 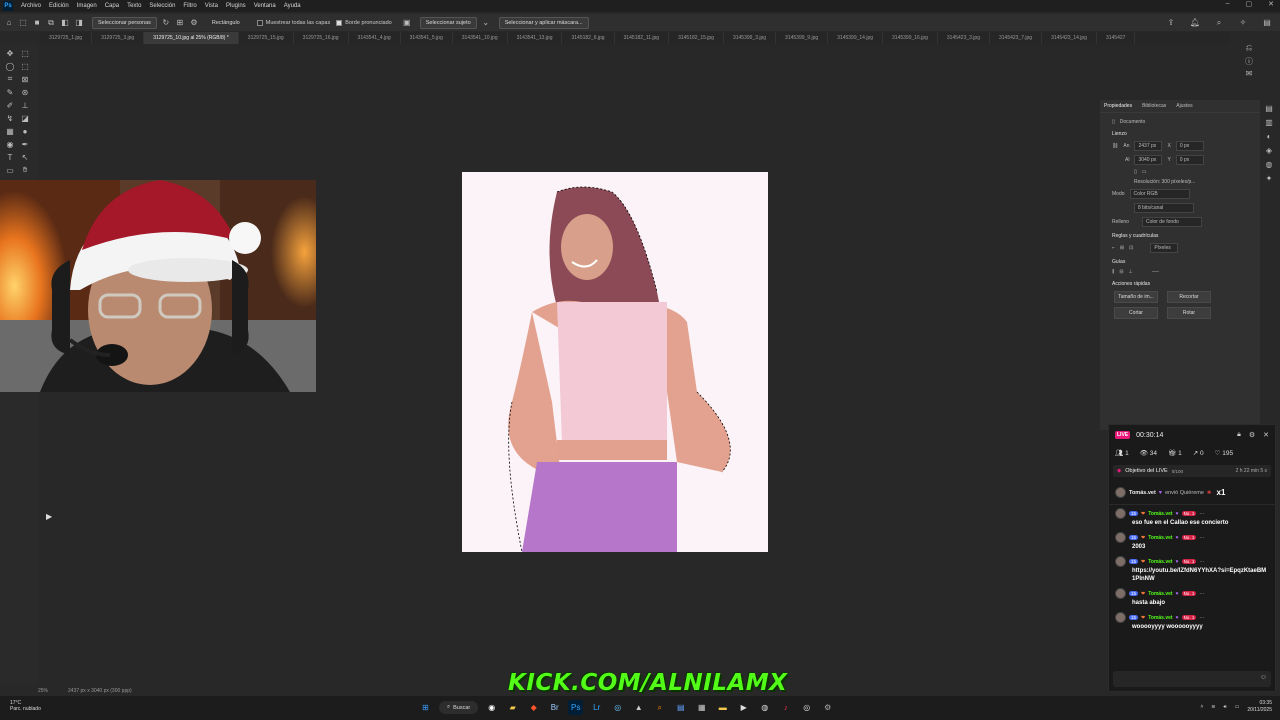 I want to click on taskbar-search: ⌕ Buscar, so click(x=459, y=707).